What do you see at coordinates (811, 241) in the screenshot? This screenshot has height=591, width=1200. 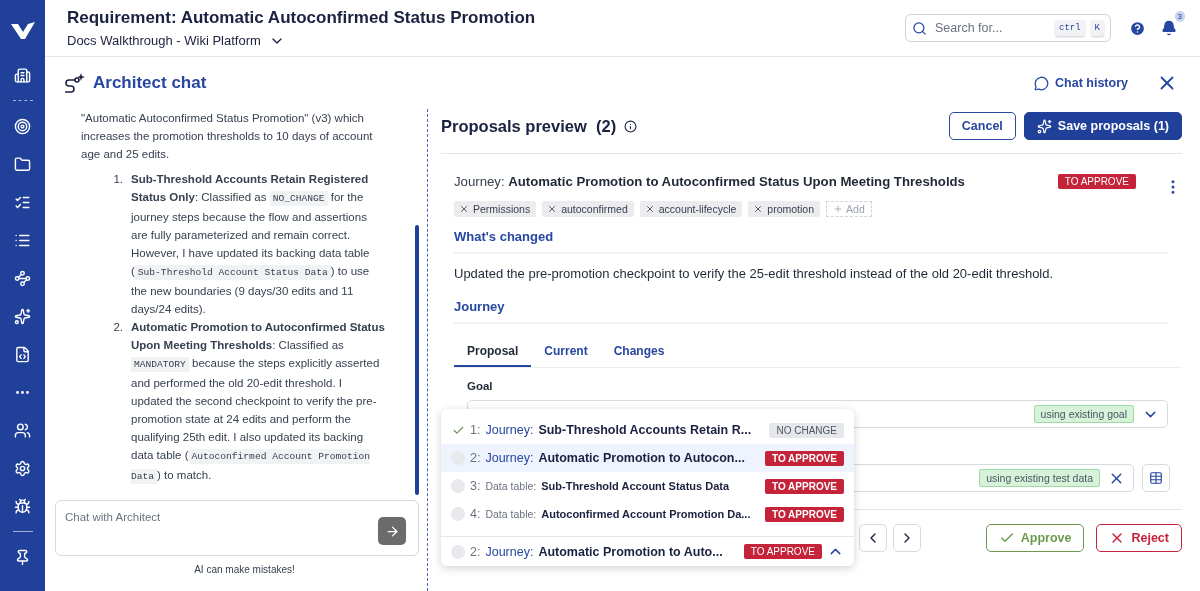 I see `section-heading: What's changed` at bounding box center [811, 241].